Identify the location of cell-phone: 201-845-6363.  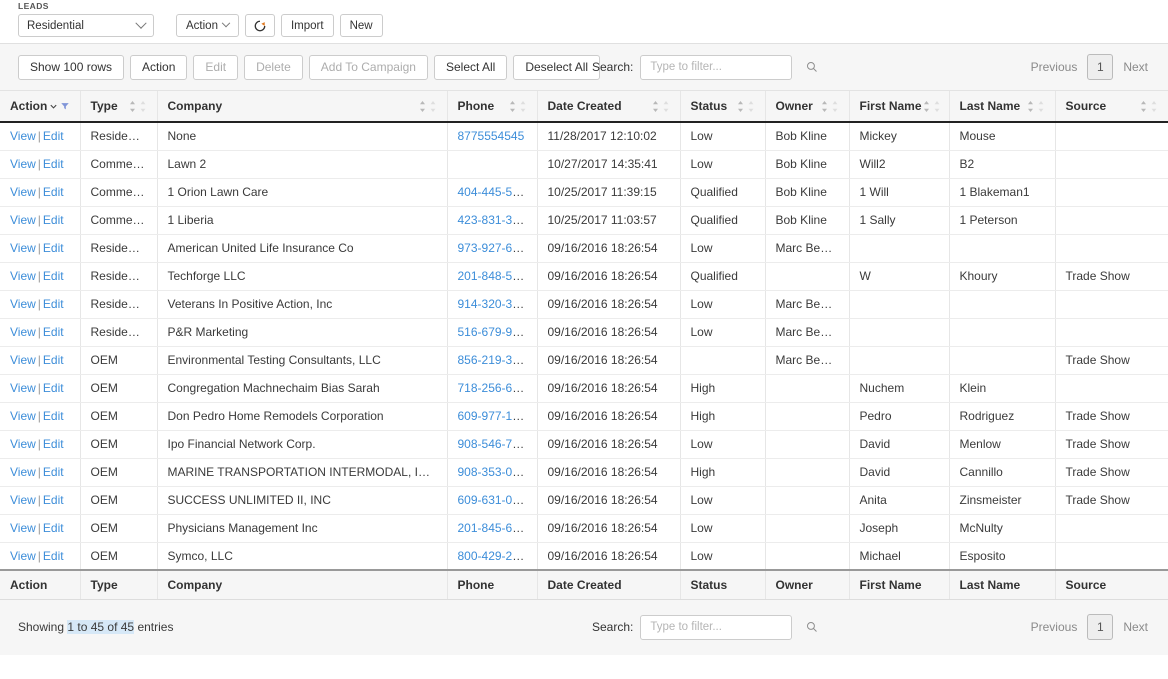
(492, 528).